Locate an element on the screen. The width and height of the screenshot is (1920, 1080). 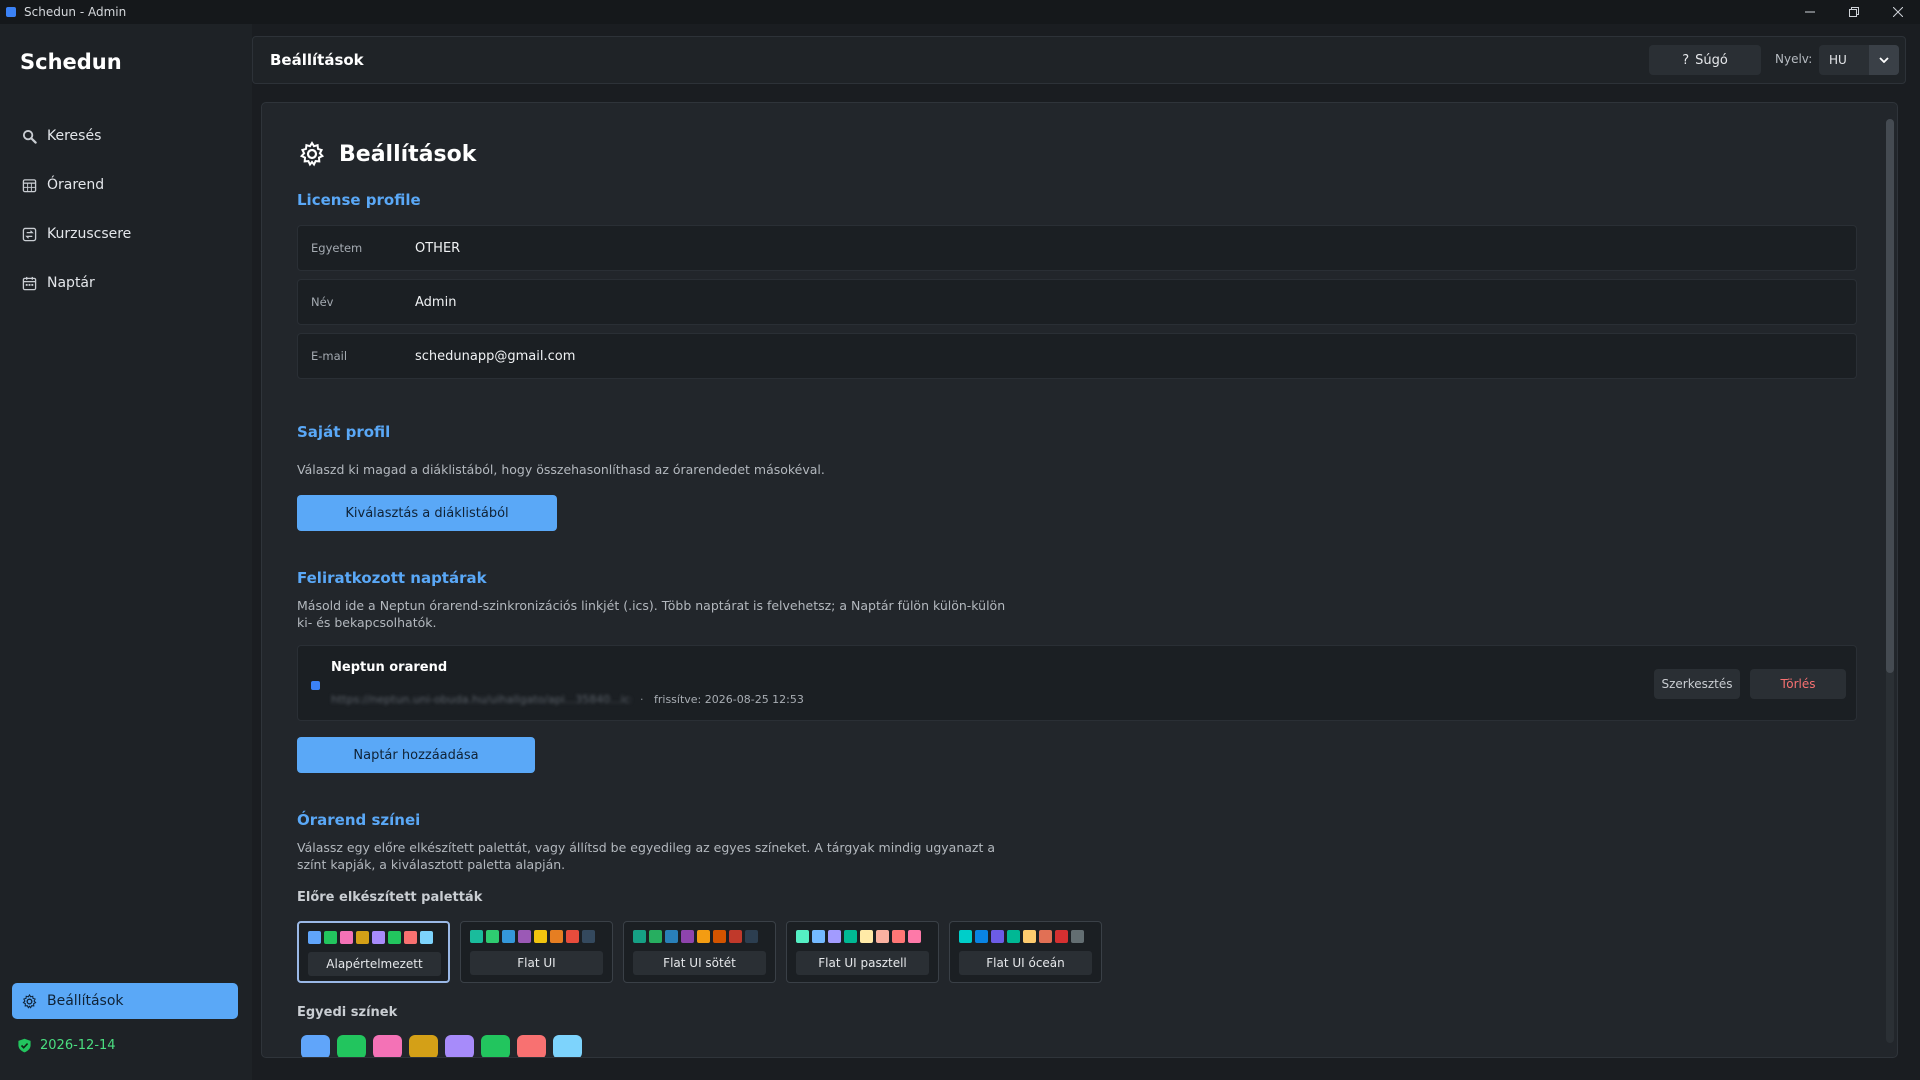
palette-option: Flat UI pasztell is located at coordinates (862, 952).